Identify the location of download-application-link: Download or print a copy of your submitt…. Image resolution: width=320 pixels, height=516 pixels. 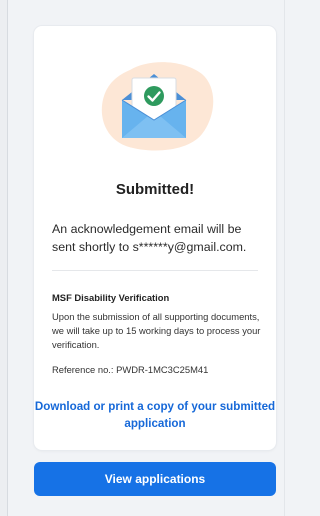
(155, 415).